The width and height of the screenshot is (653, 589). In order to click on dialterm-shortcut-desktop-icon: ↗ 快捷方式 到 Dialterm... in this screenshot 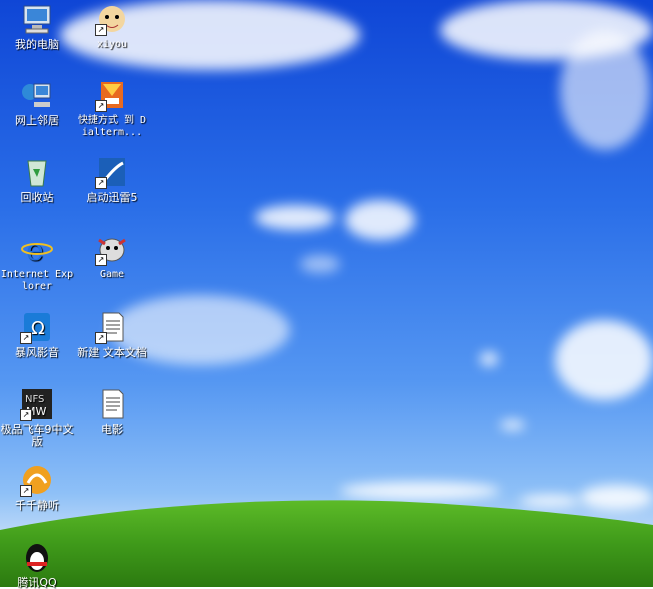, I will do `click(112, 108)`.